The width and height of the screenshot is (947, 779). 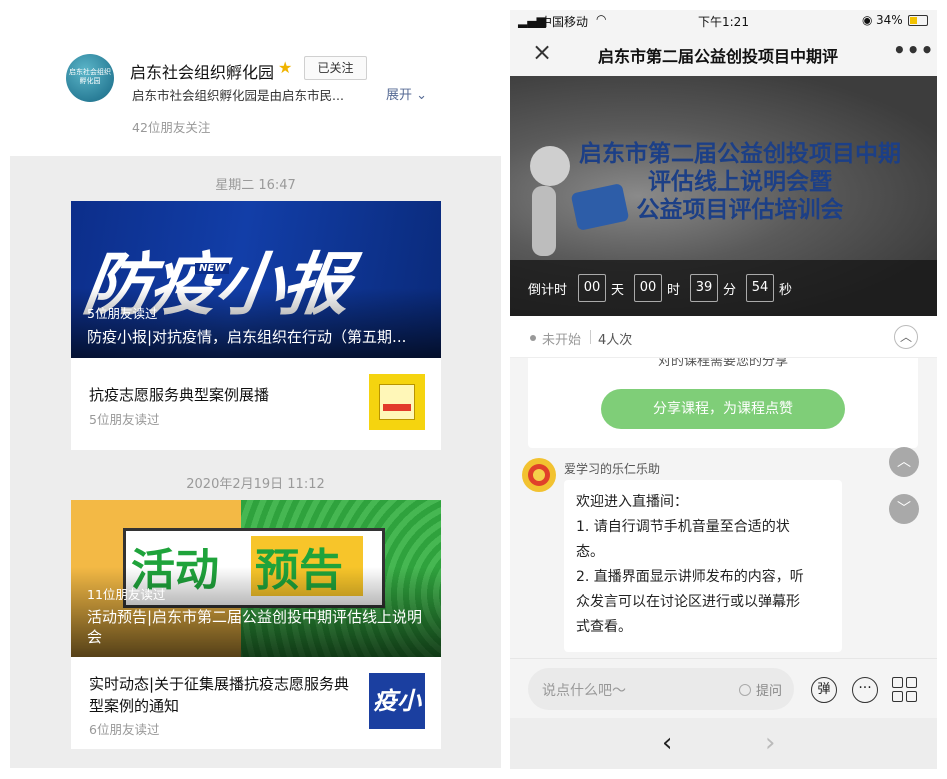 I want to click on message-line: 2. 直播界面显示讲师发布的内容，听, so click(x=690, y=577).